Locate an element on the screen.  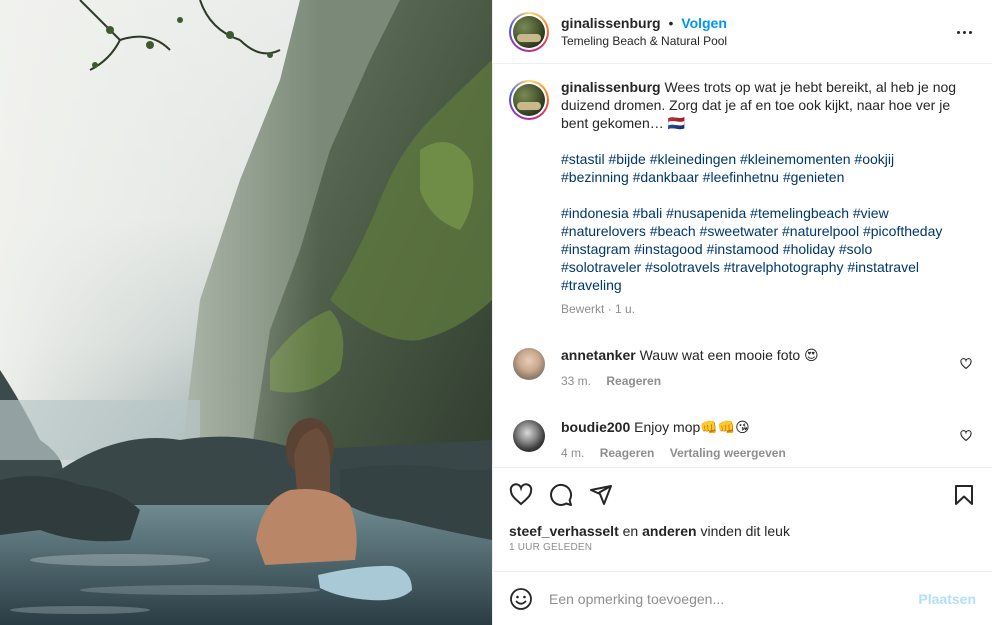
translate-button: Vertaling weergeven is located at coordinates (728, 453).